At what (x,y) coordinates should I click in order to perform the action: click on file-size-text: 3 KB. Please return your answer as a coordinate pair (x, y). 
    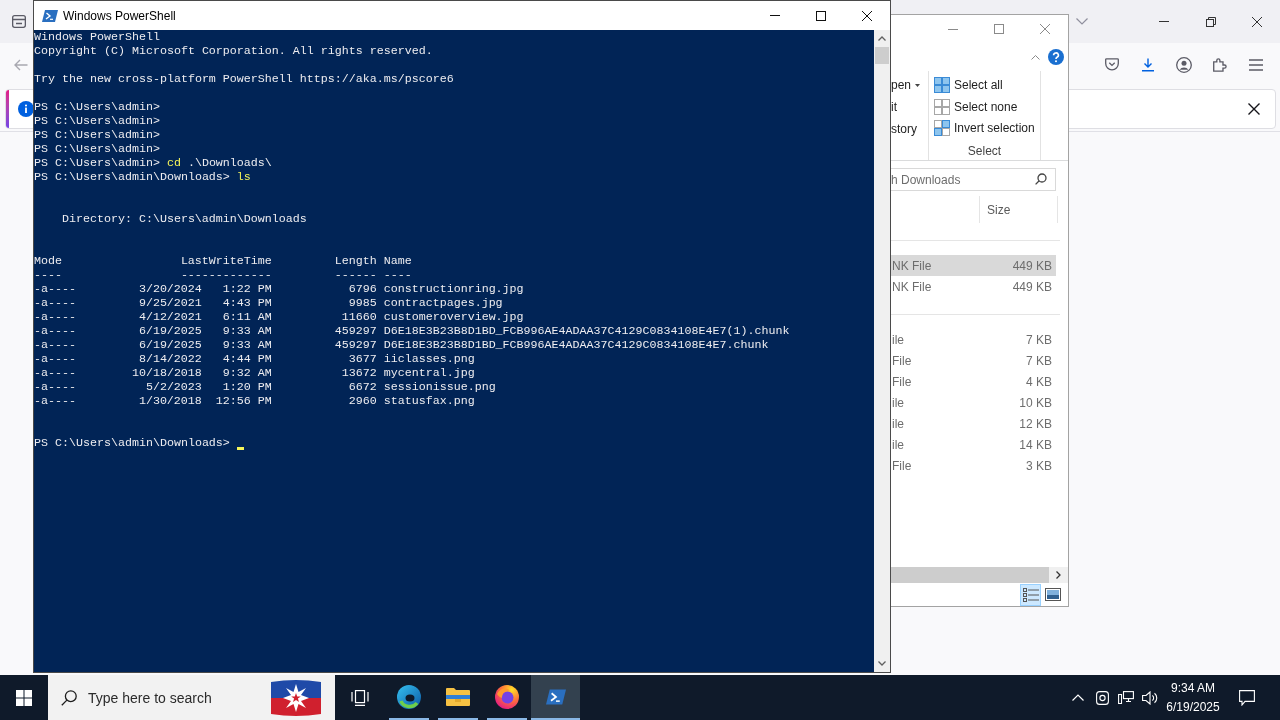
    Looking at the image, I should click on (1039, 466).